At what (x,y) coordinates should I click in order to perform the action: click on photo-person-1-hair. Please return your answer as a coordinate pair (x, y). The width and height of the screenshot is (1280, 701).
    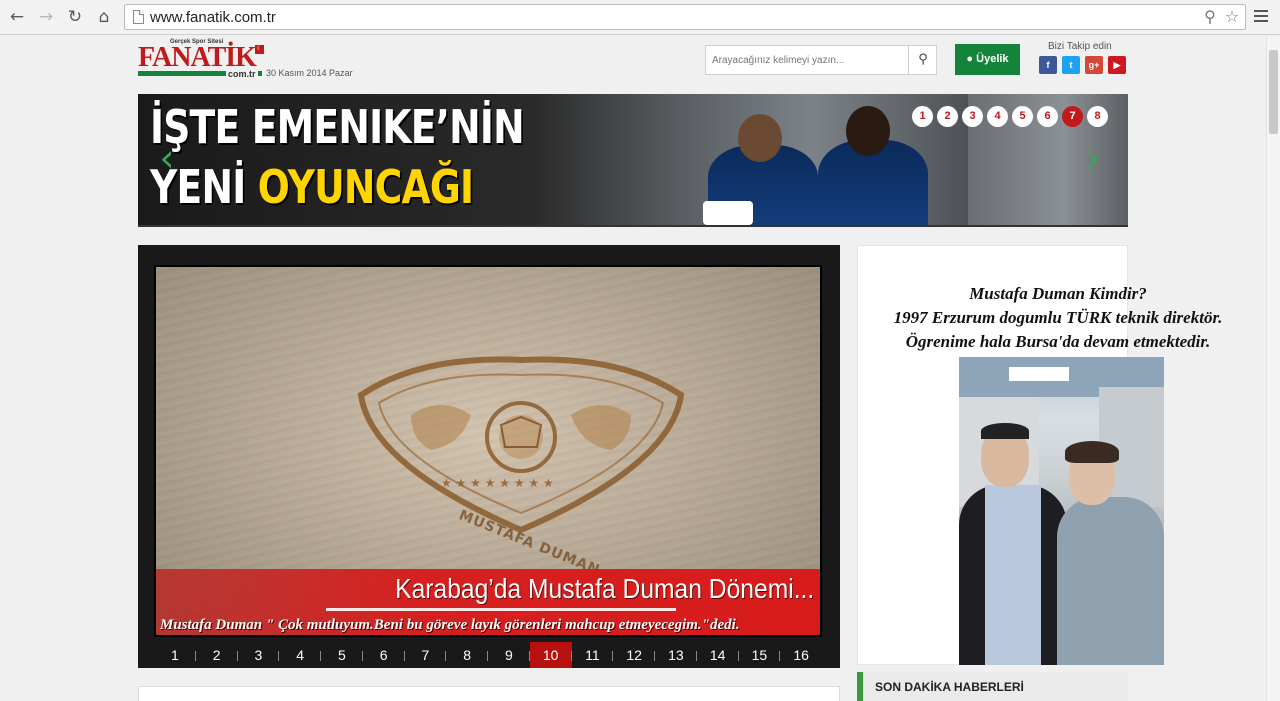
    Looking at the image, I should click on (1005, 431).